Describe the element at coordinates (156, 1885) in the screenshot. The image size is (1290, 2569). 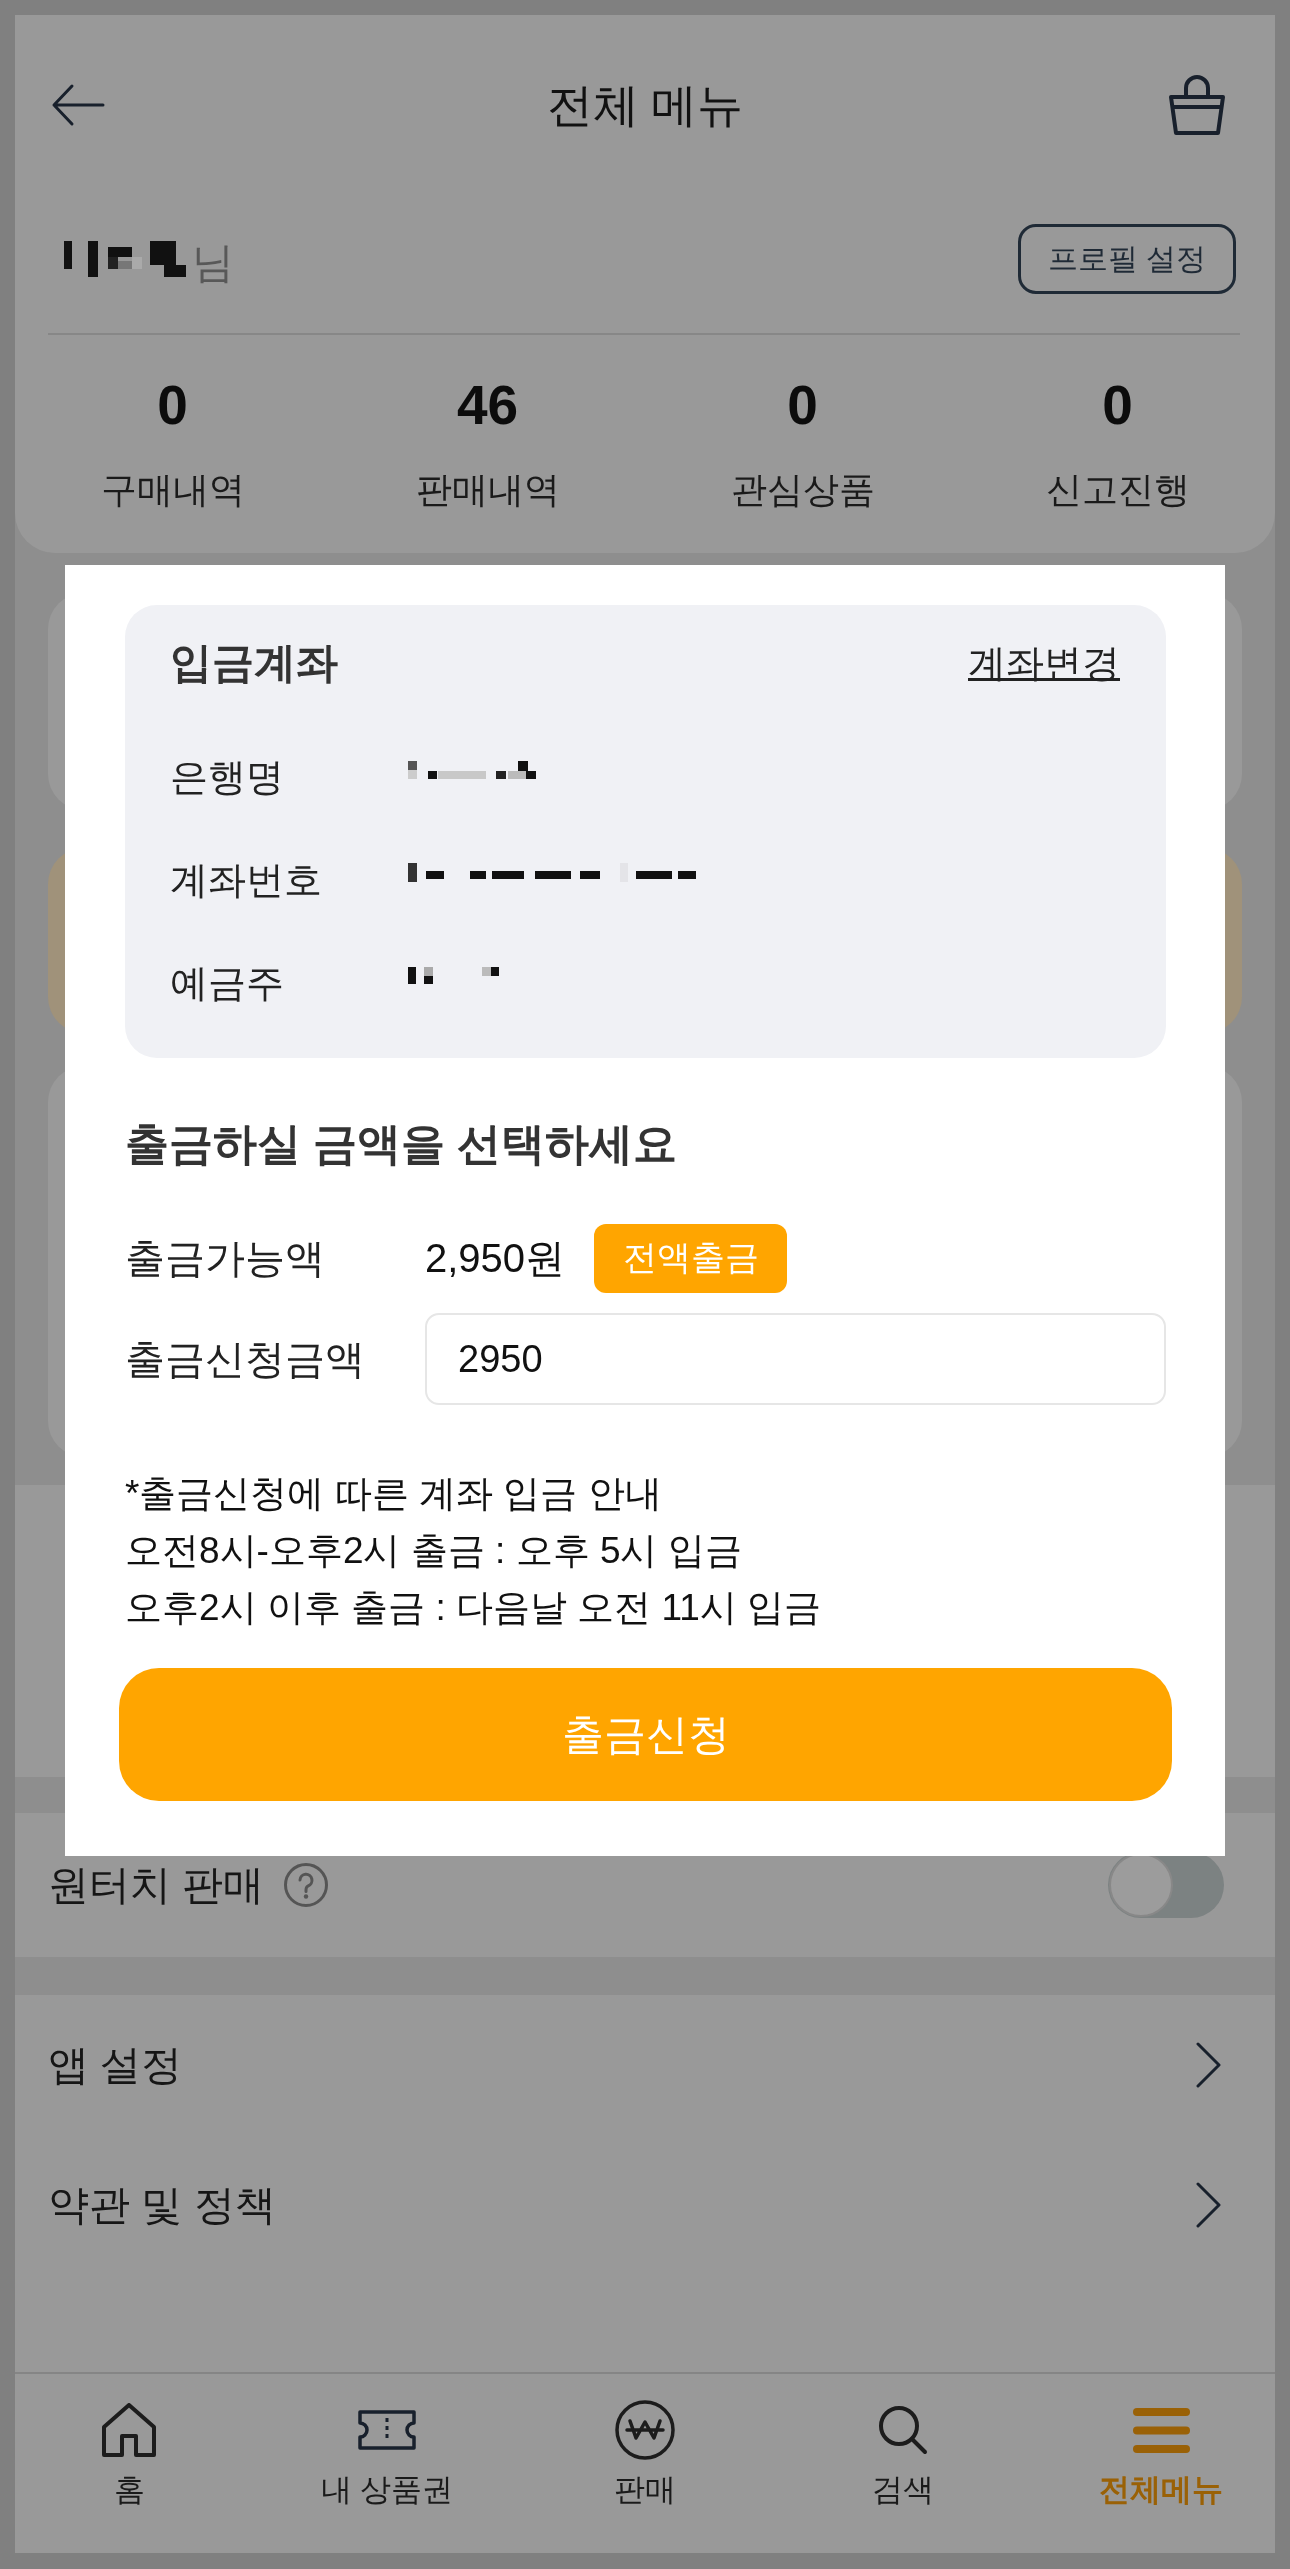
I see `setting-label: 원터치 판매` at that location.